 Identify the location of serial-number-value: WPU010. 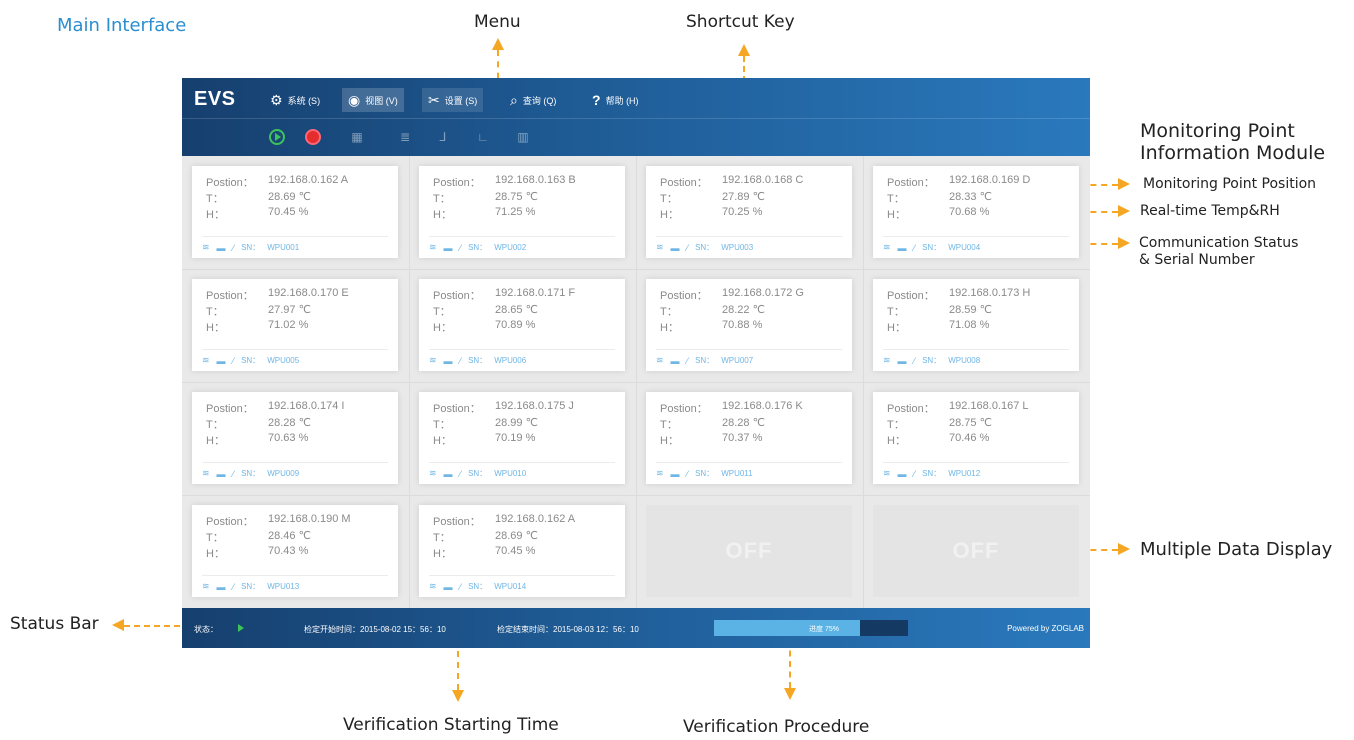
(510, 473).